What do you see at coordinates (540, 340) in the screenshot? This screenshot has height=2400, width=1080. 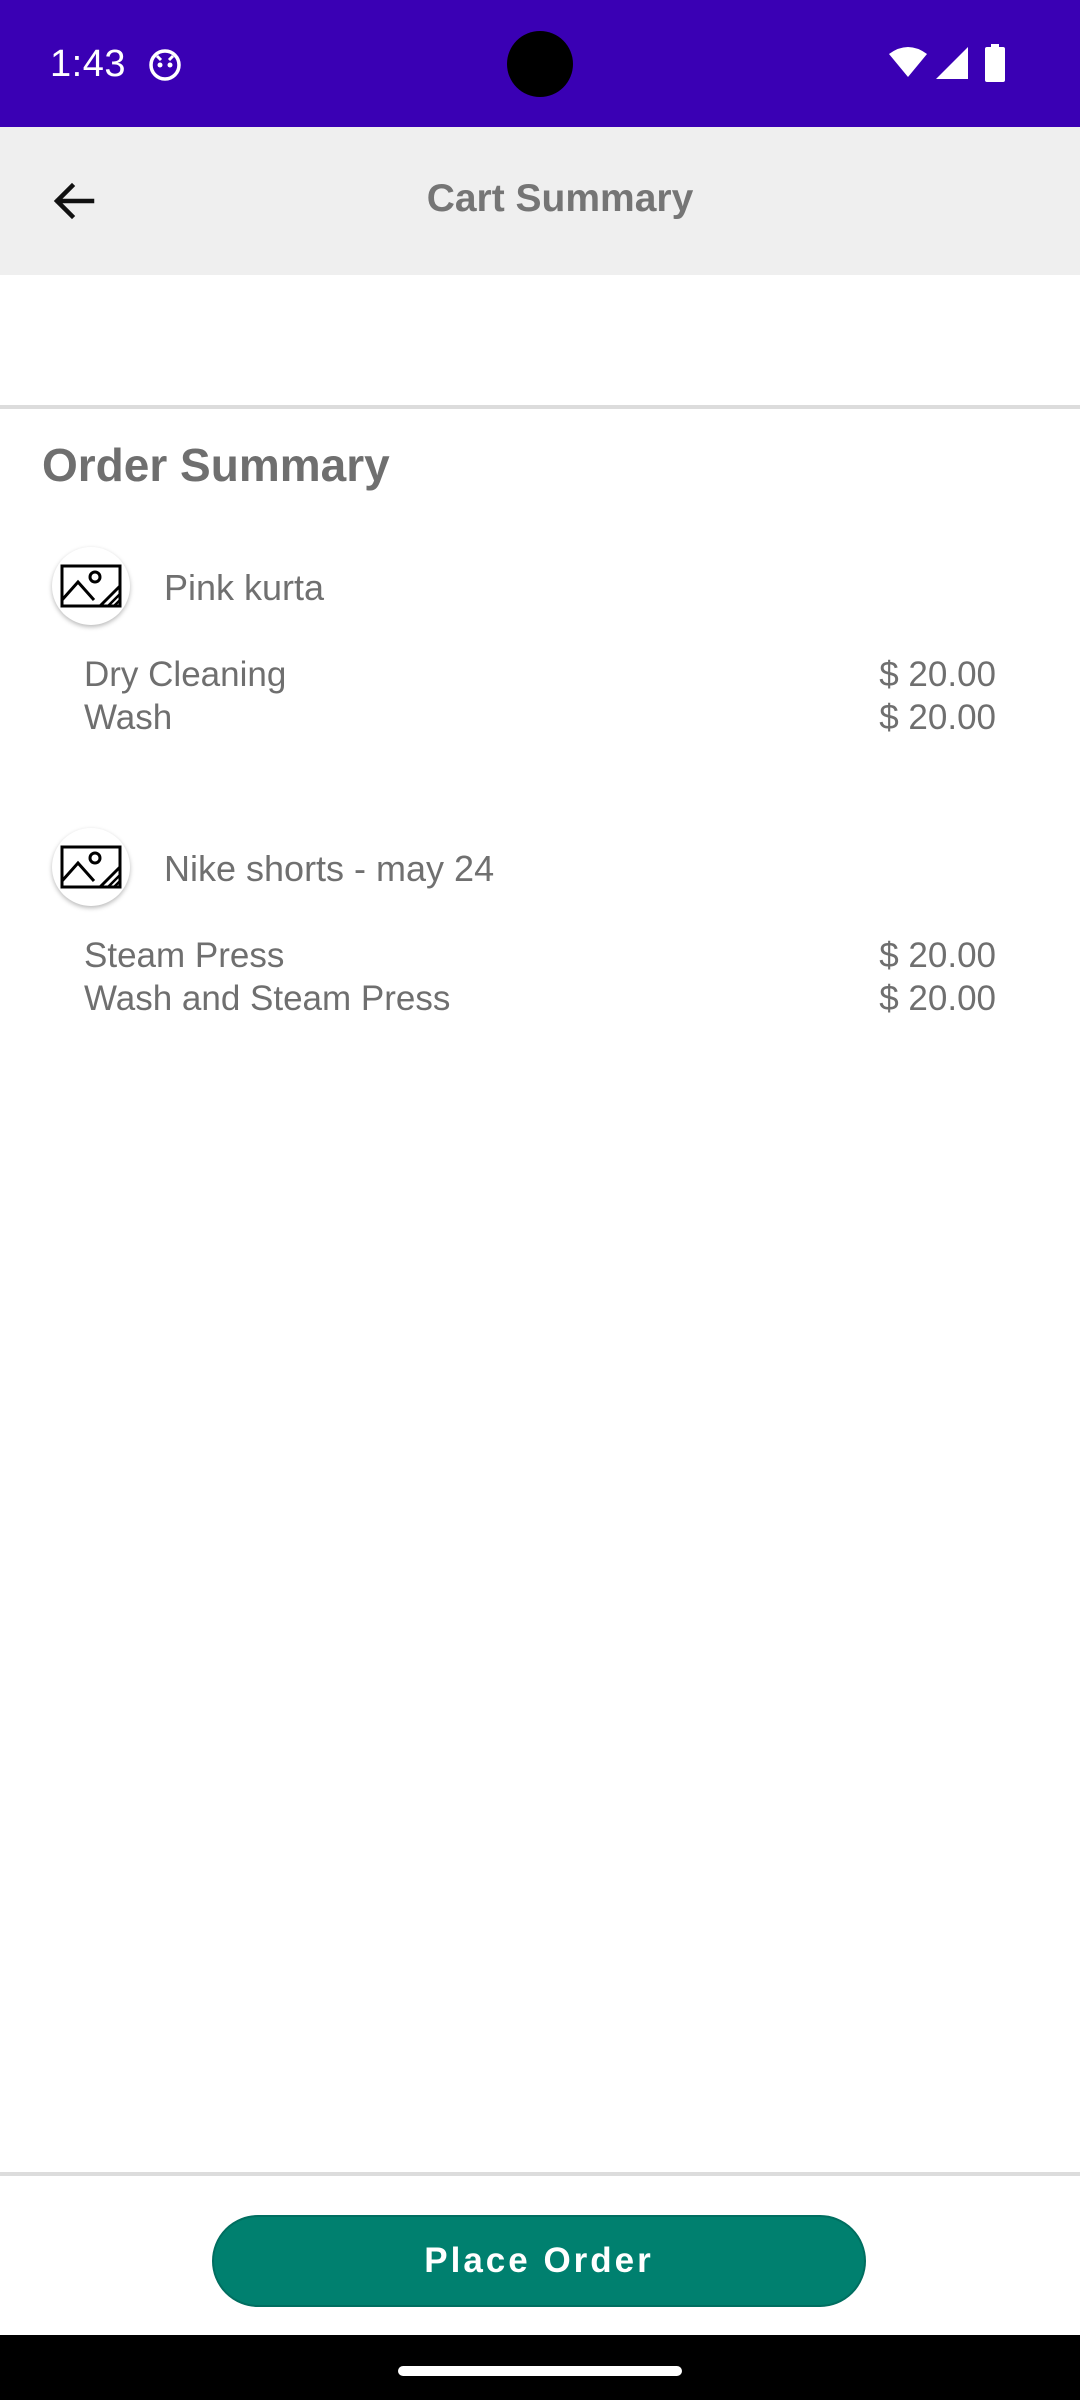 I see `header-spacer` at bounding box center [540, 340].